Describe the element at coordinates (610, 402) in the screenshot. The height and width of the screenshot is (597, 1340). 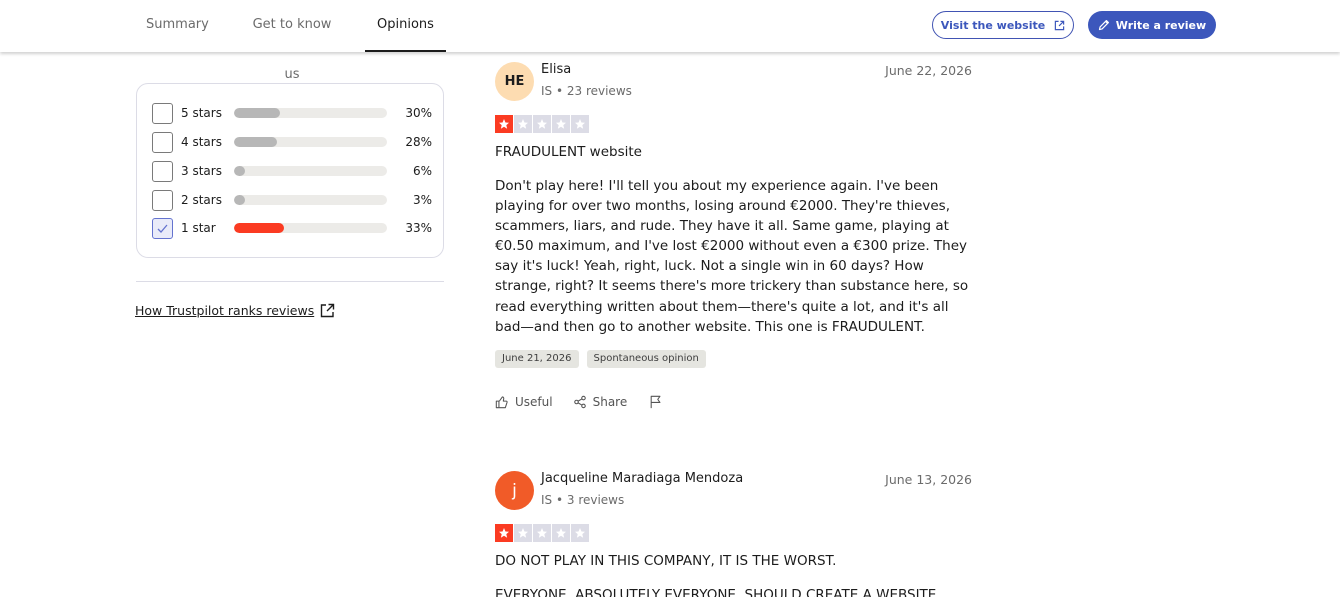
I see `share-label: Share` at that location.